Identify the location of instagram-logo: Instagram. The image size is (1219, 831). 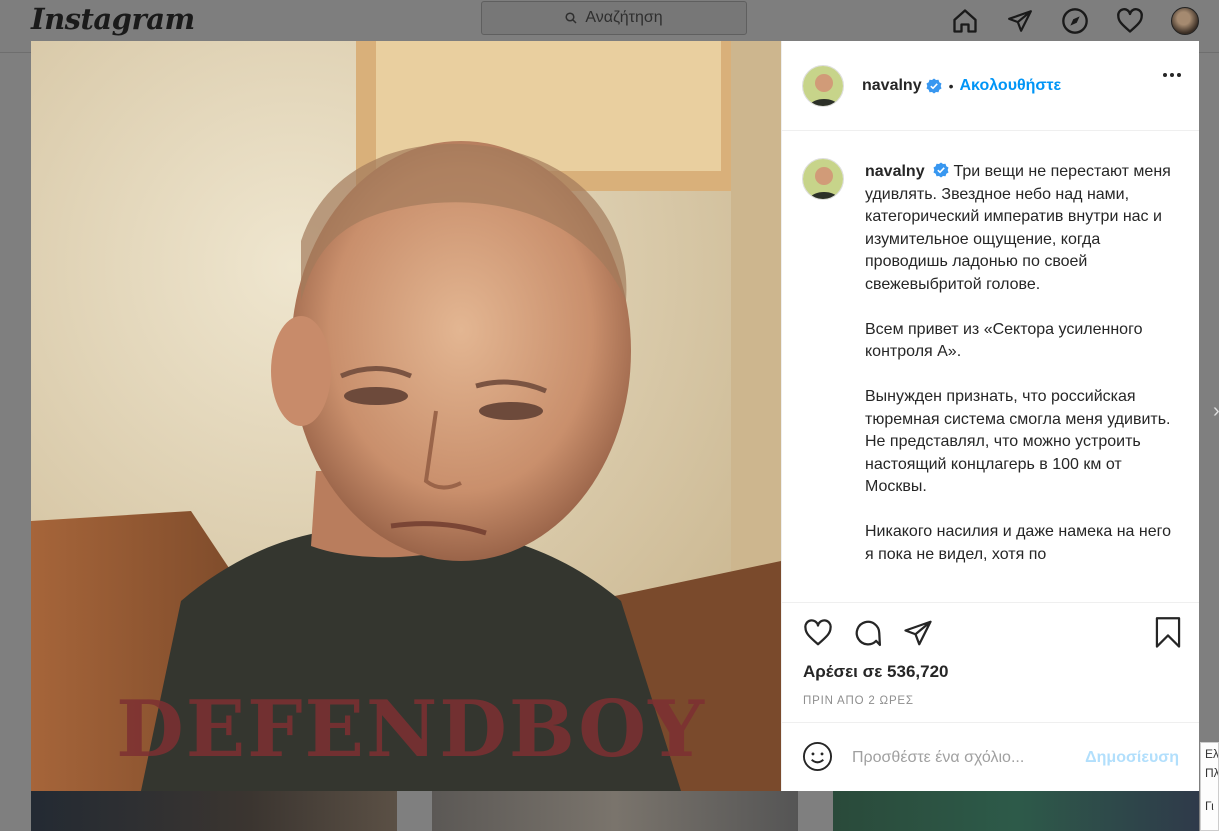
(113, 19).